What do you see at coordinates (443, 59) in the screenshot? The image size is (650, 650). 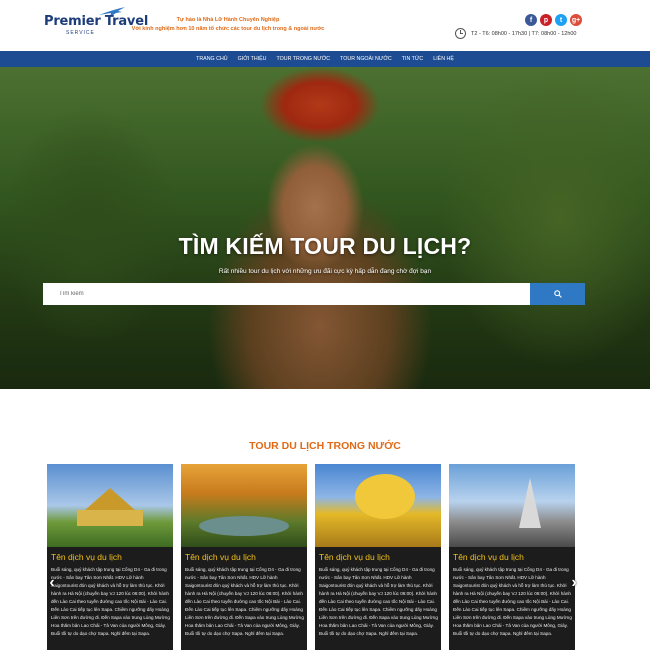 I see `nav-item-contact: LIÊN HỆ` at bounding box center [443, 59].